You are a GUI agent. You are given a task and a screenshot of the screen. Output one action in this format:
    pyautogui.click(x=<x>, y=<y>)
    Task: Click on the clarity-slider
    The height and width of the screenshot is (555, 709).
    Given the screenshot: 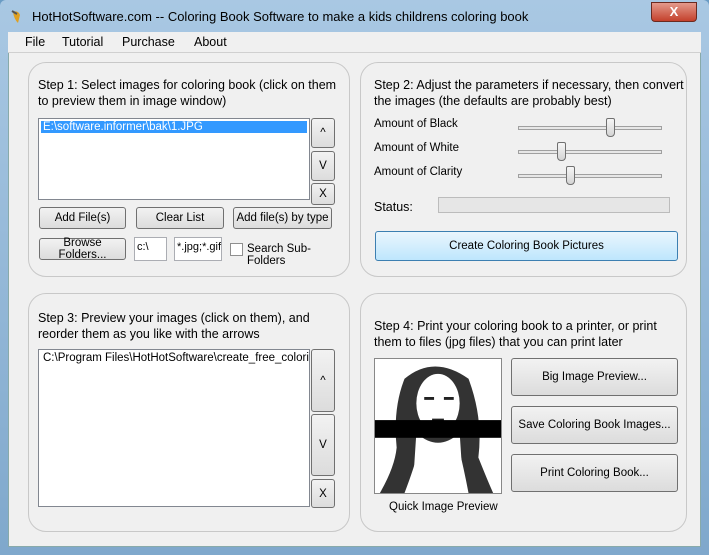 What is the action you would take?
    pyautogui.click(x=590, y=175)
    